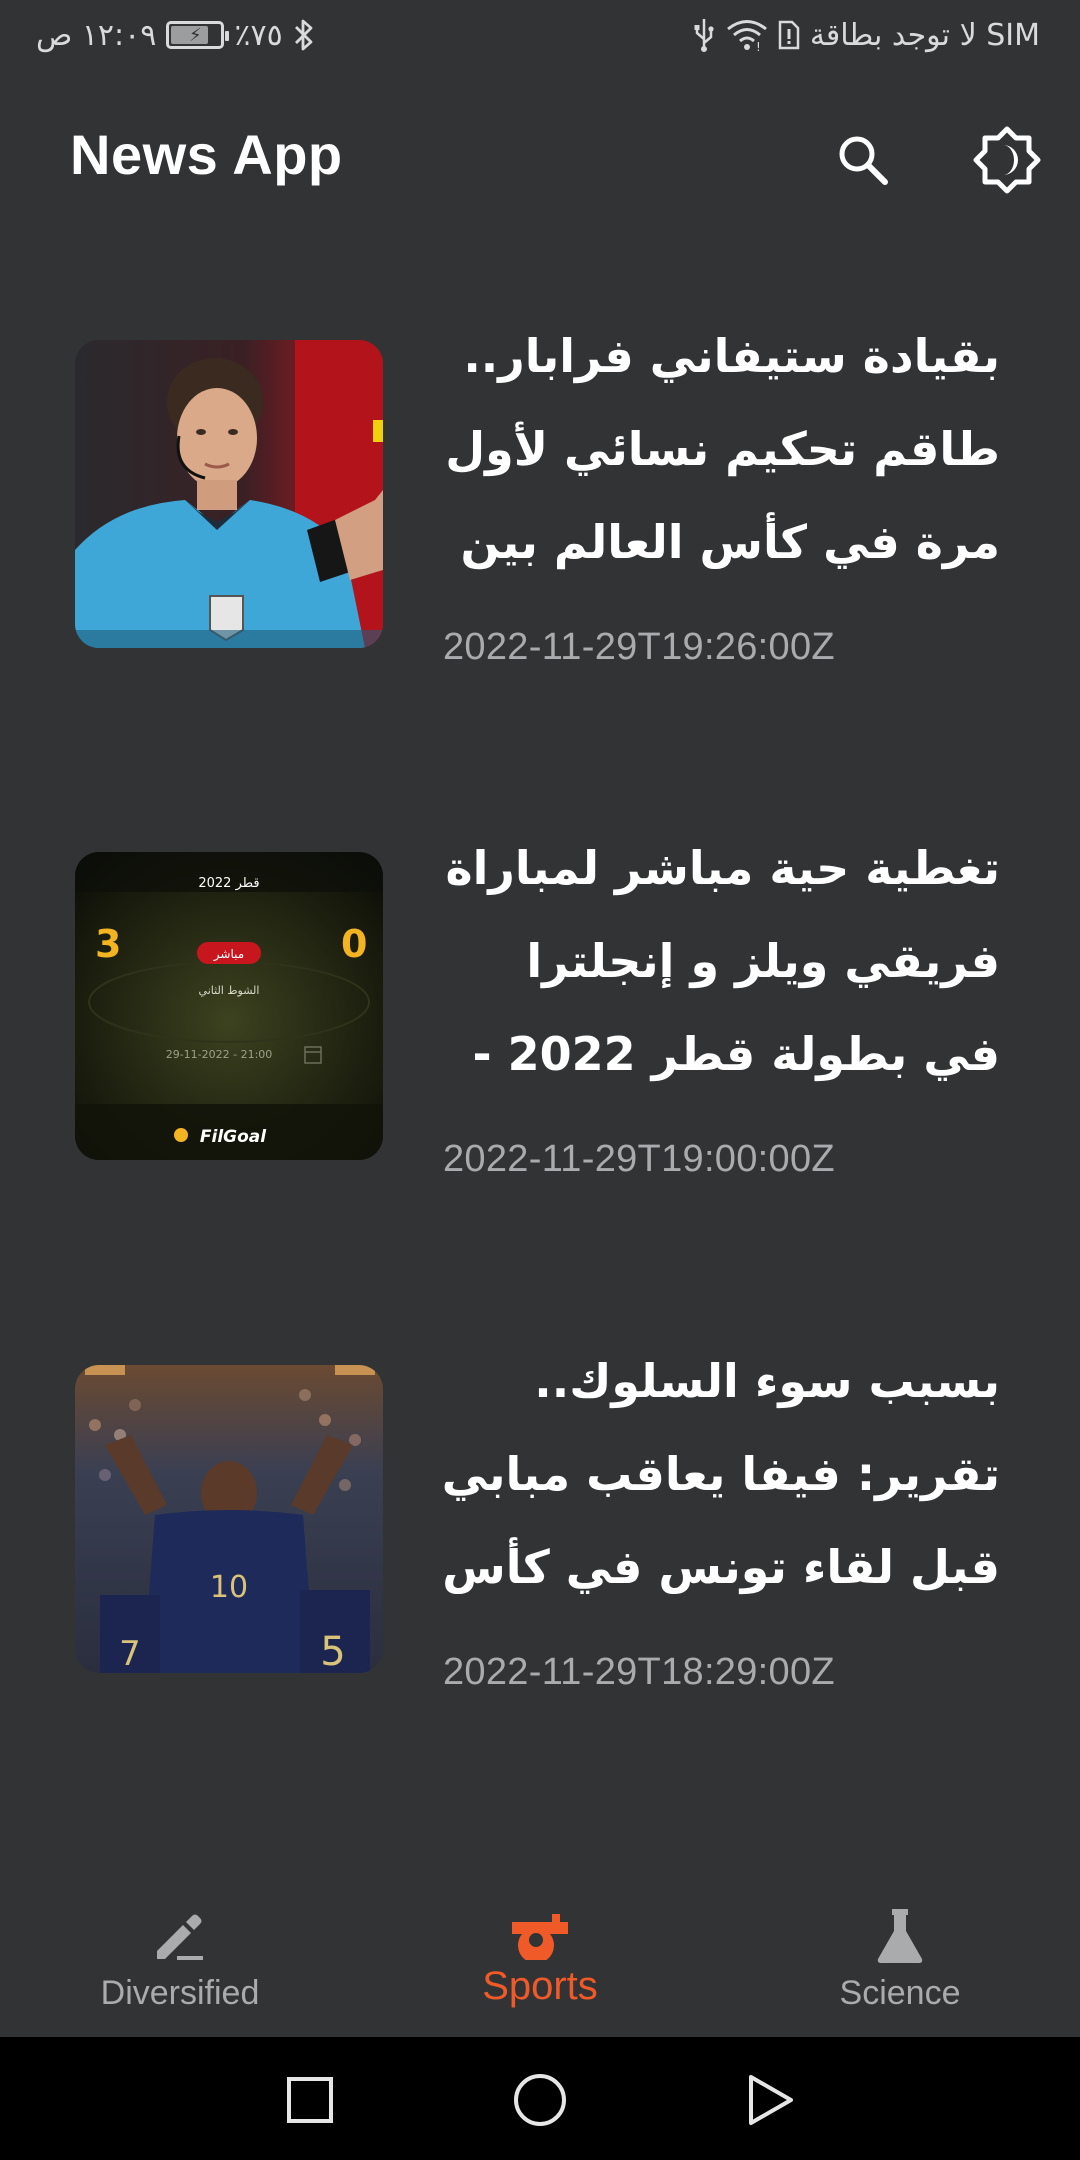 The height and width of the screenshot is (2160, 1080). I want to click on search-button, so click(863, 160).